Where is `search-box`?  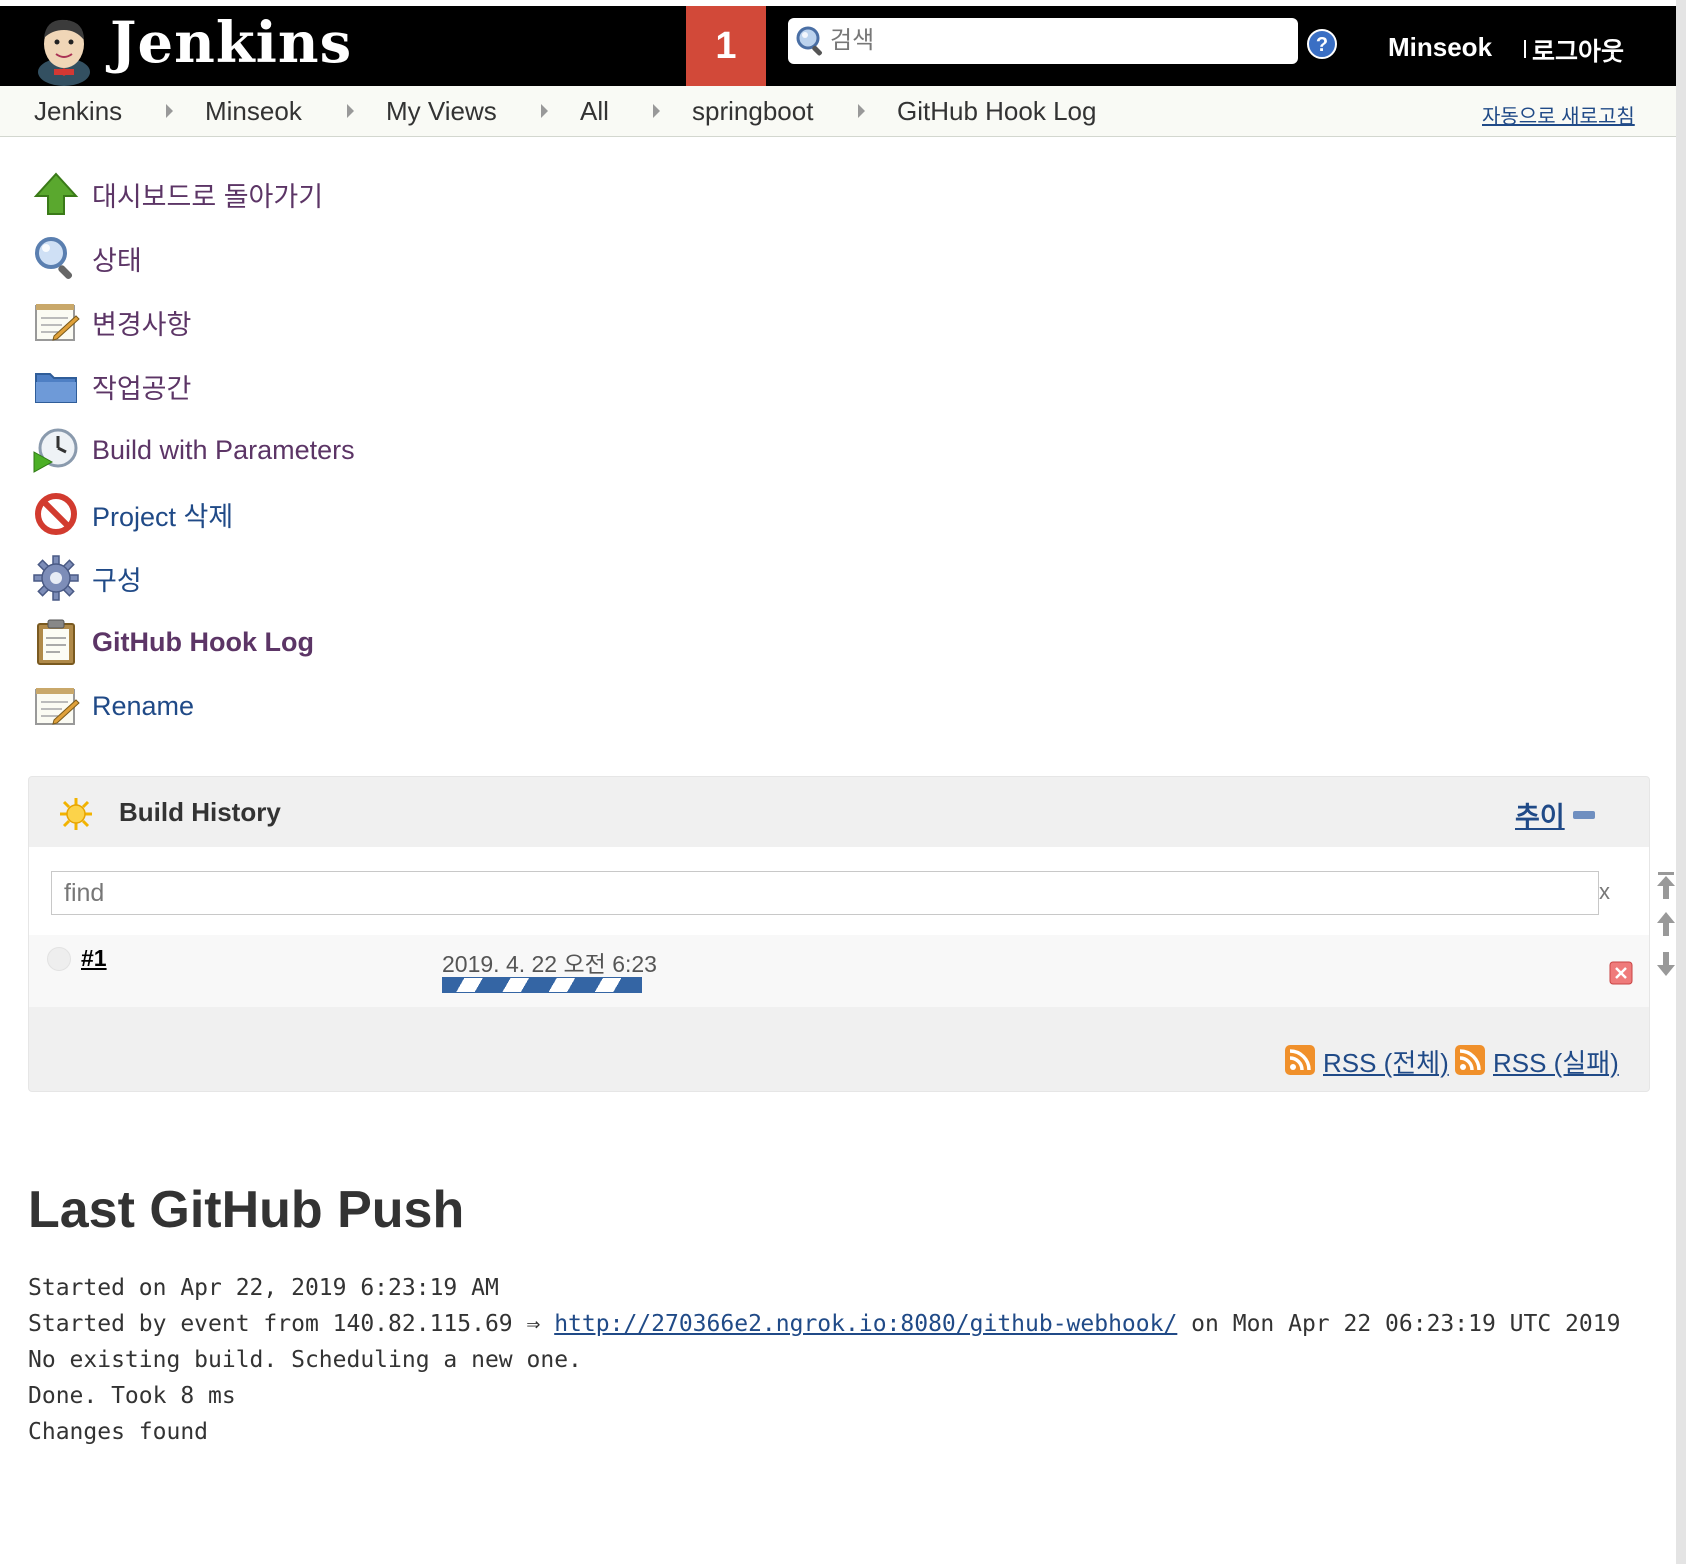 search-box is located at coordinates (1043, 41).